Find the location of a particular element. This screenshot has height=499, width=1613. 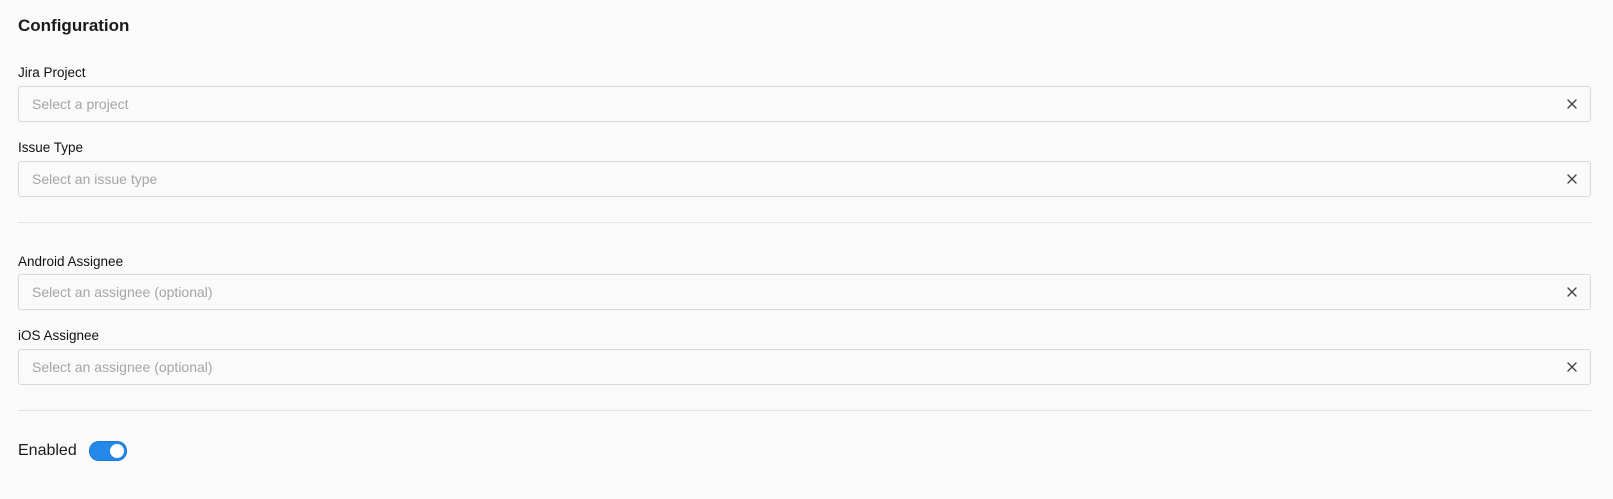

section-title: Configuration is located at coordinates (74, 25).